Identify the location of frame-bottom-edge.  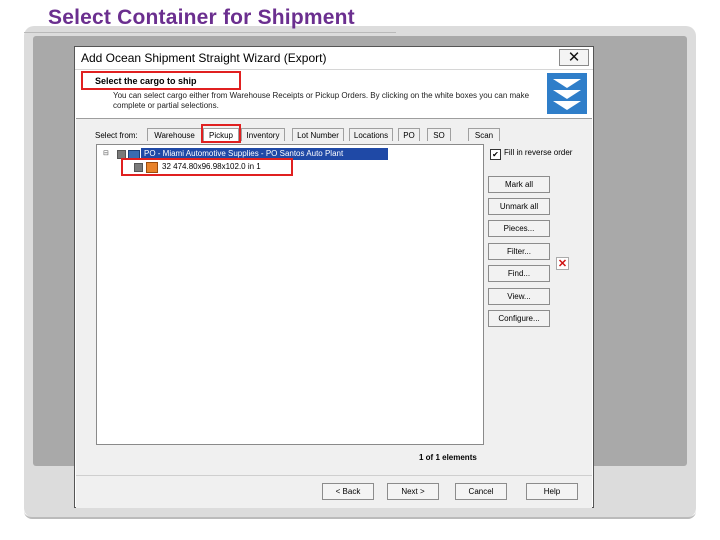
(360, 514).